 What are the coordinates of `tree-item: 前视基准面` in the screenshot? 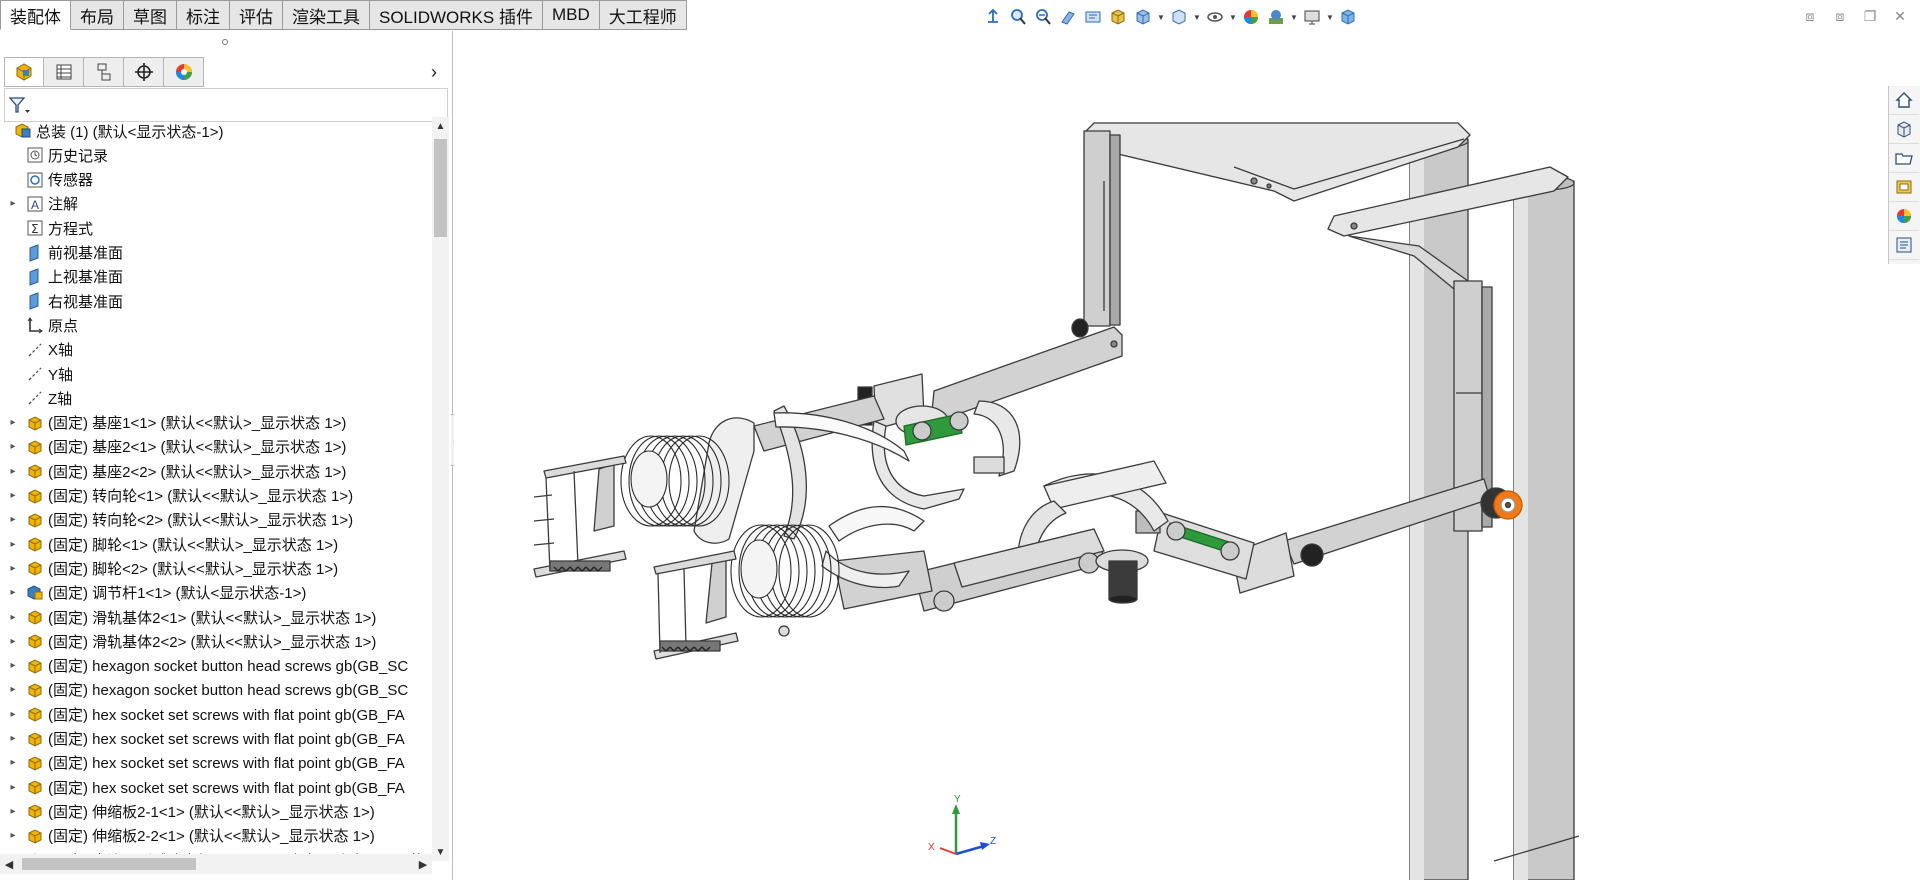 It's located at (61, 253).